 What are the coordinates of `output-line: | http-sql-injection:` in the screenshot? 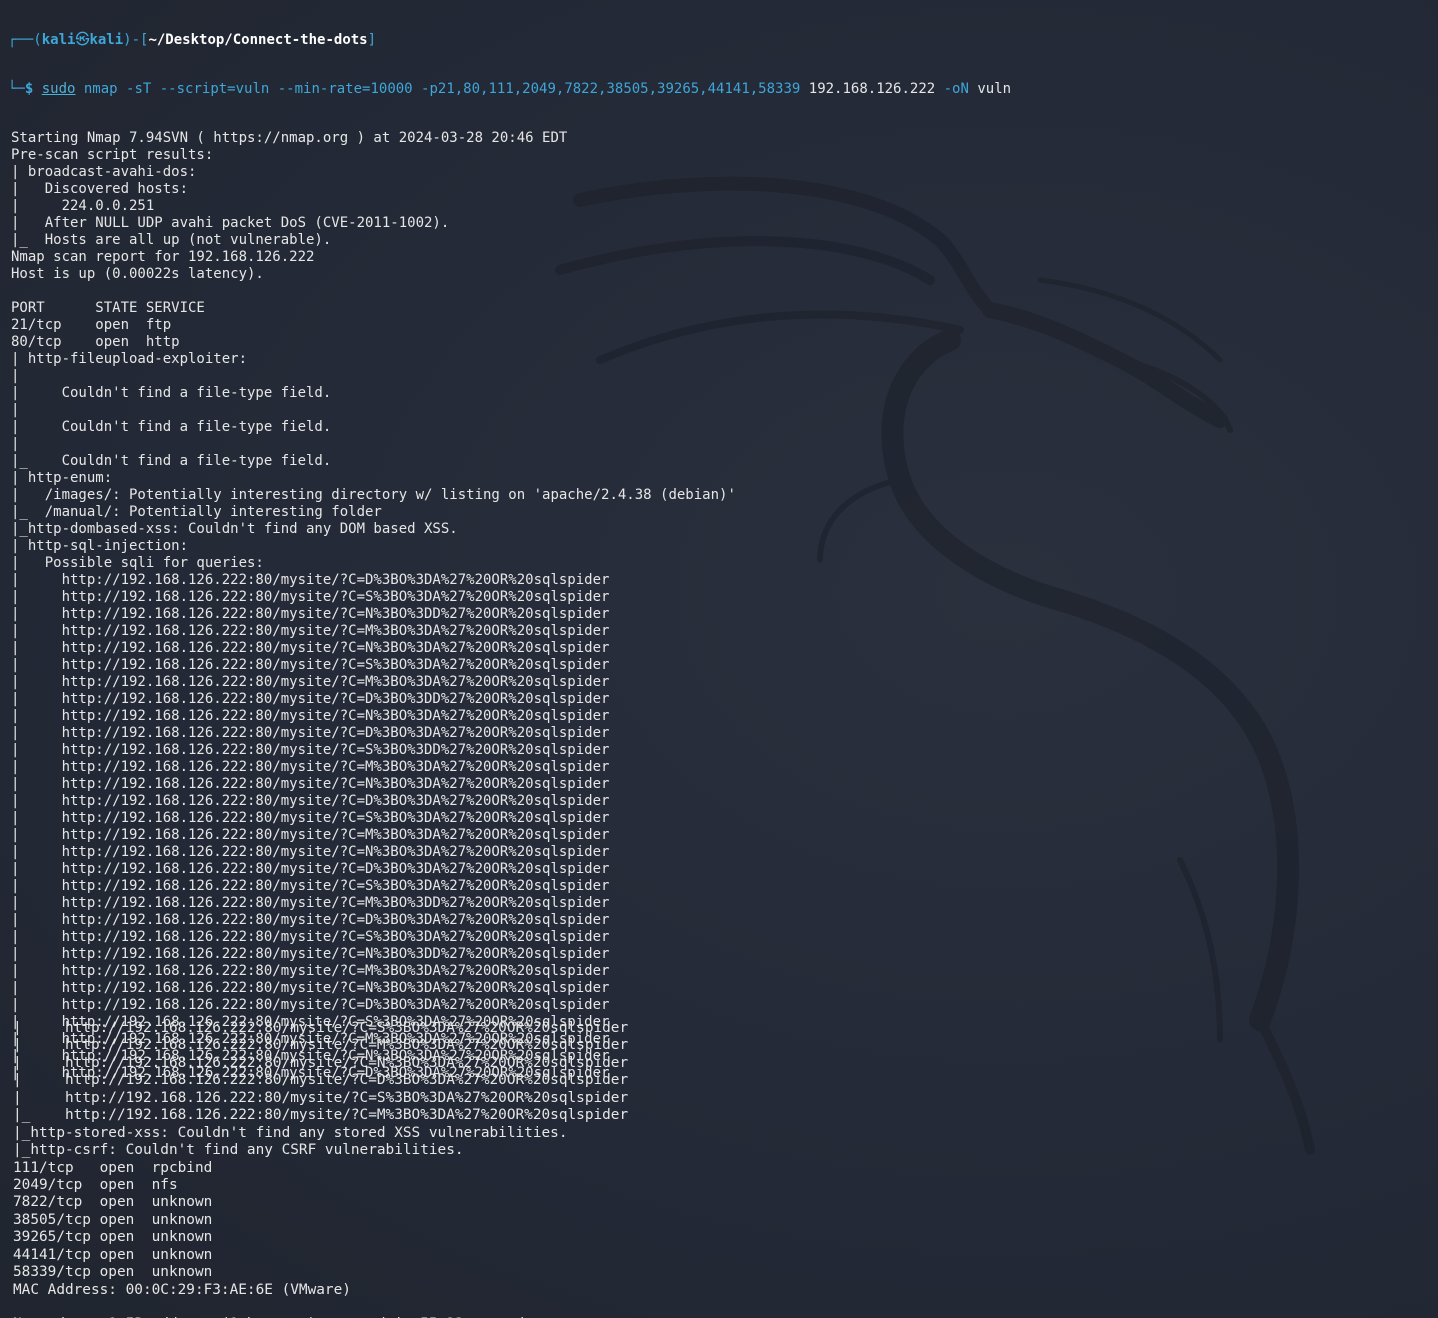 It's located at (100, 546).